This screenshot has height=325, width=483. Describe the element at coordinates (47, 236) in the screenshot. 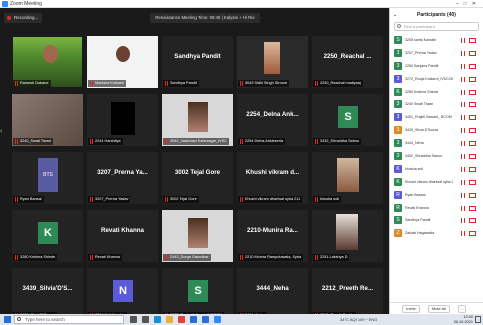

I see `video-tile: K 3280 Krishna Shinde` at that location.